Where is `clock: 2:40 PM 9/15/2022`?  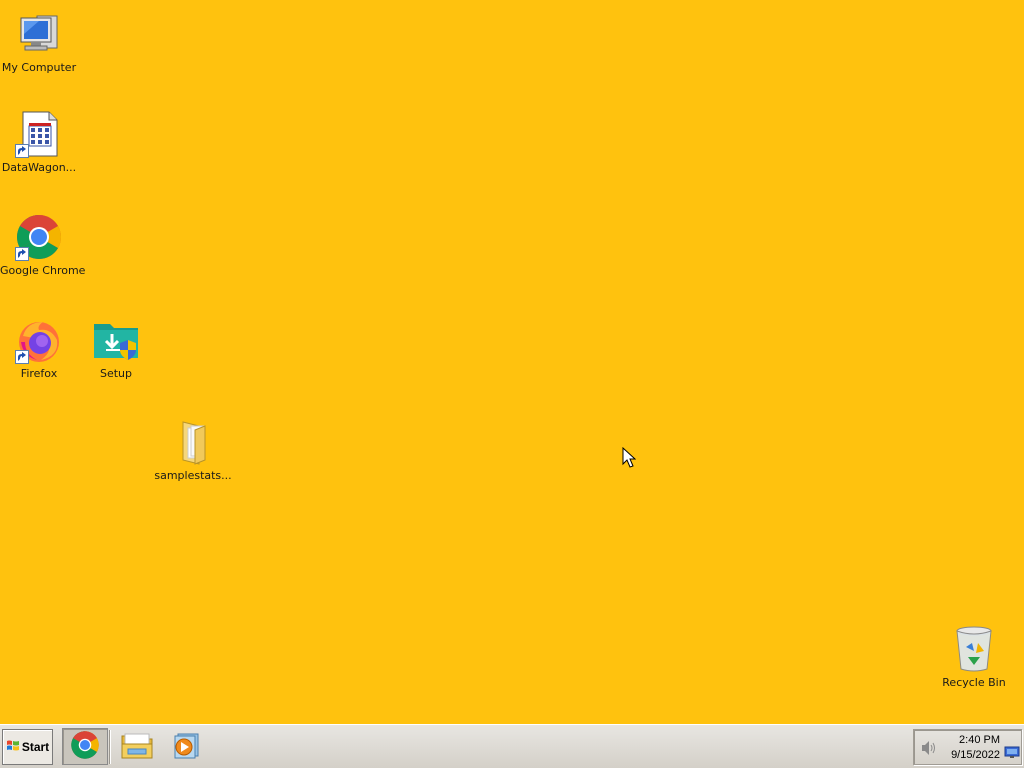 clock: 2:40 PM 9/15/2022 is located at coordinates (973, 748).